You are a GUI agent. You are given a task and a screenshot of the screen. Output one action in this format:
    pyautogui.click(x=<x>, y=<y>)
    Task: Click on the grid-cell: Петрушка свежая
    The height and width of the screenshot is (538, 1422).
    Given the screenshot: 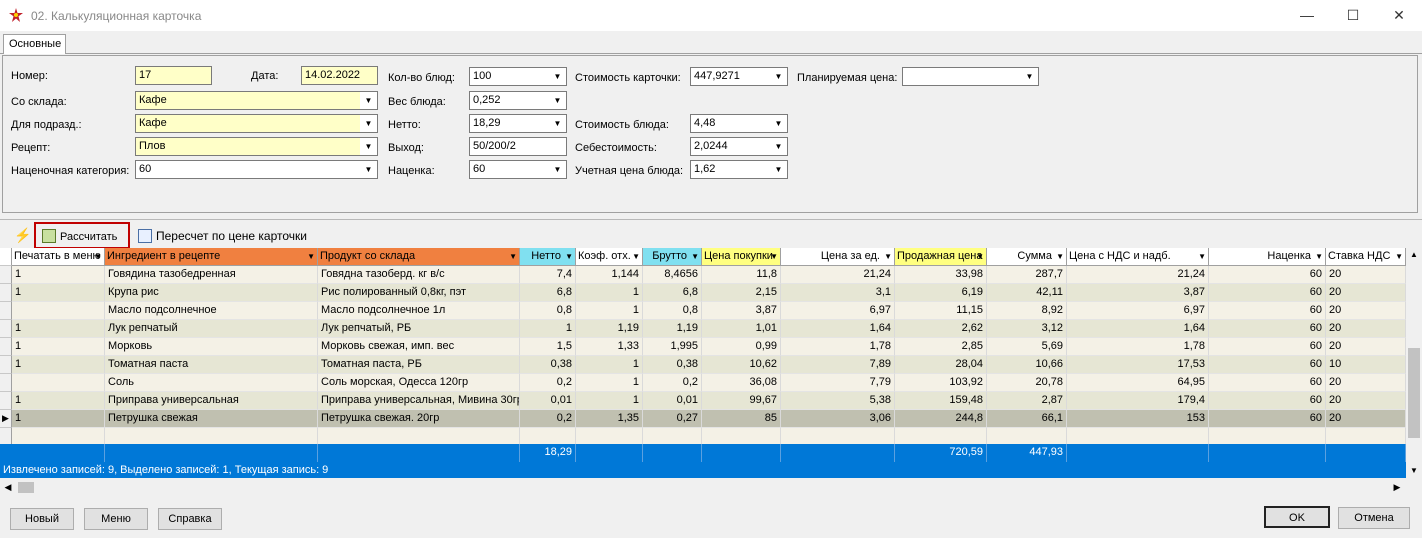 What is the action you would take?
    pyautogui.click(x=211, y=419)
    